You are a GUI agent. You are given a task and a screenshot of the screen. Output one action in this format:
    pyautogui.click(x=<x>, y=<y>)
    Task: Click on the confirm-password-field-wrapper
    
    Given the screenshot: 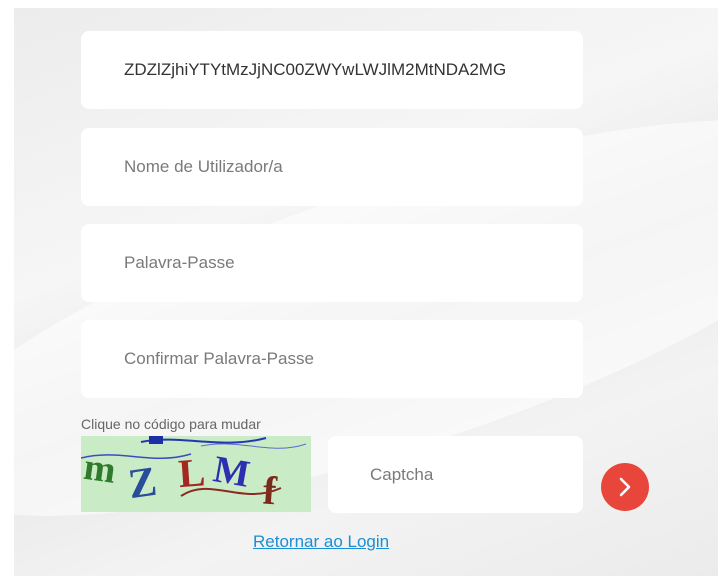 What is the action you would take?
    pyautogui.click(x=332, y=359)
    